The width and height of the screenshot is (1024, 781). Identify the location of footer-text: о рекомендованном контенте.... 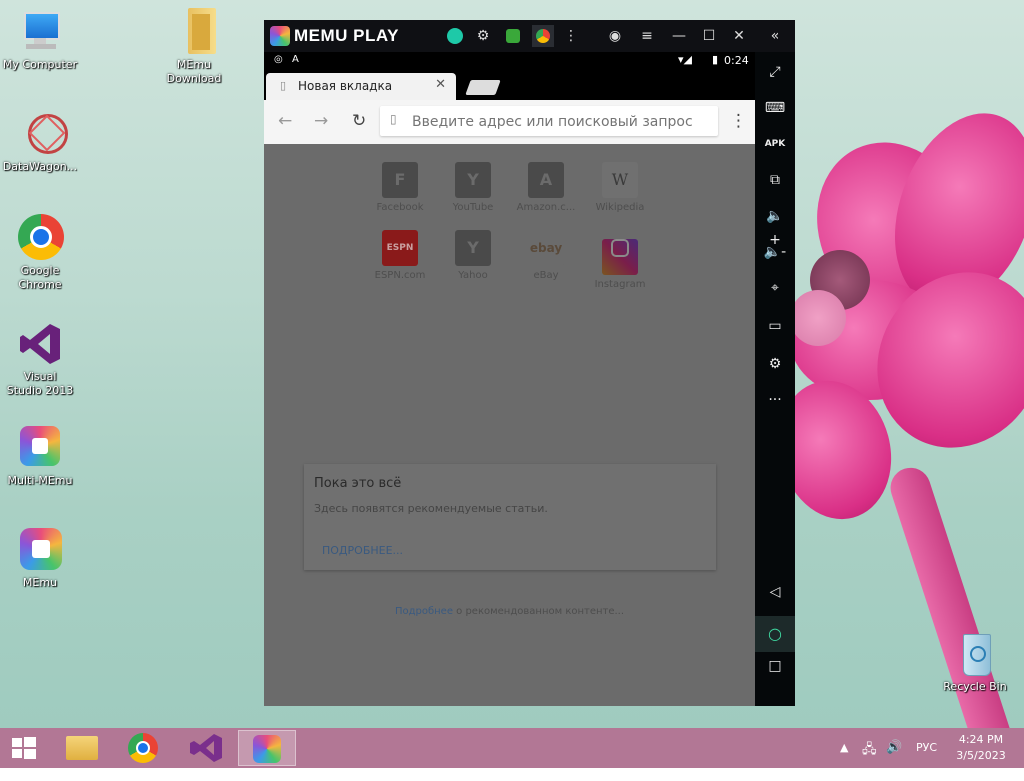
(540, 611).